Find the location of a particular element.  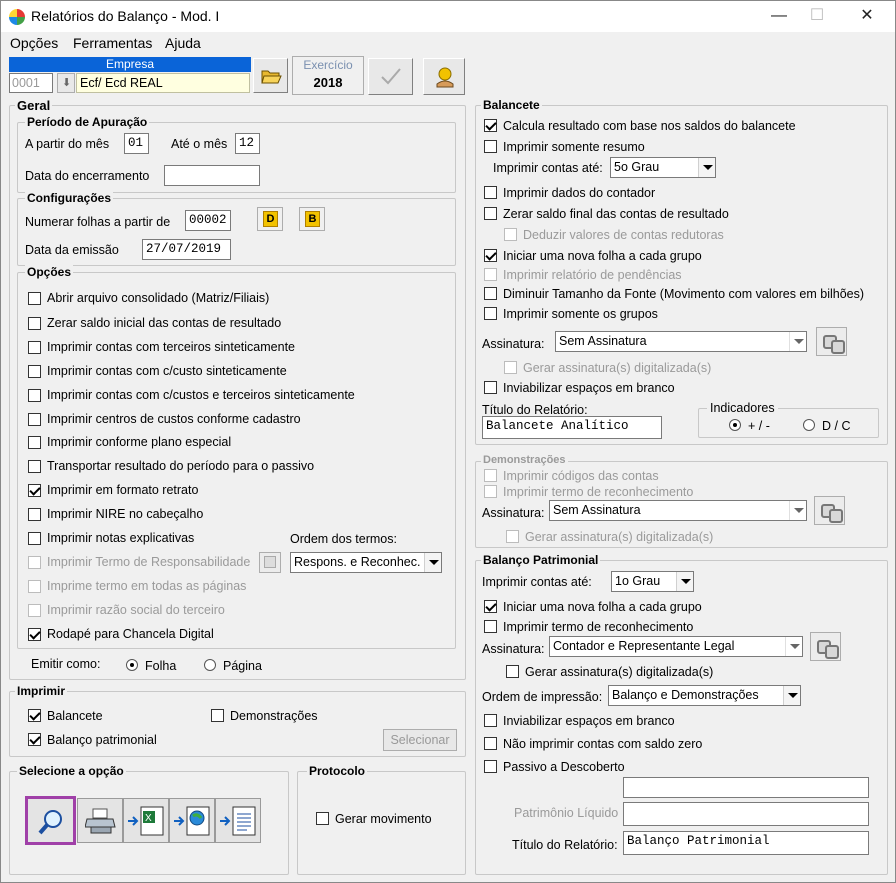

balanco-checkbox is located at coordinates (34, 739).